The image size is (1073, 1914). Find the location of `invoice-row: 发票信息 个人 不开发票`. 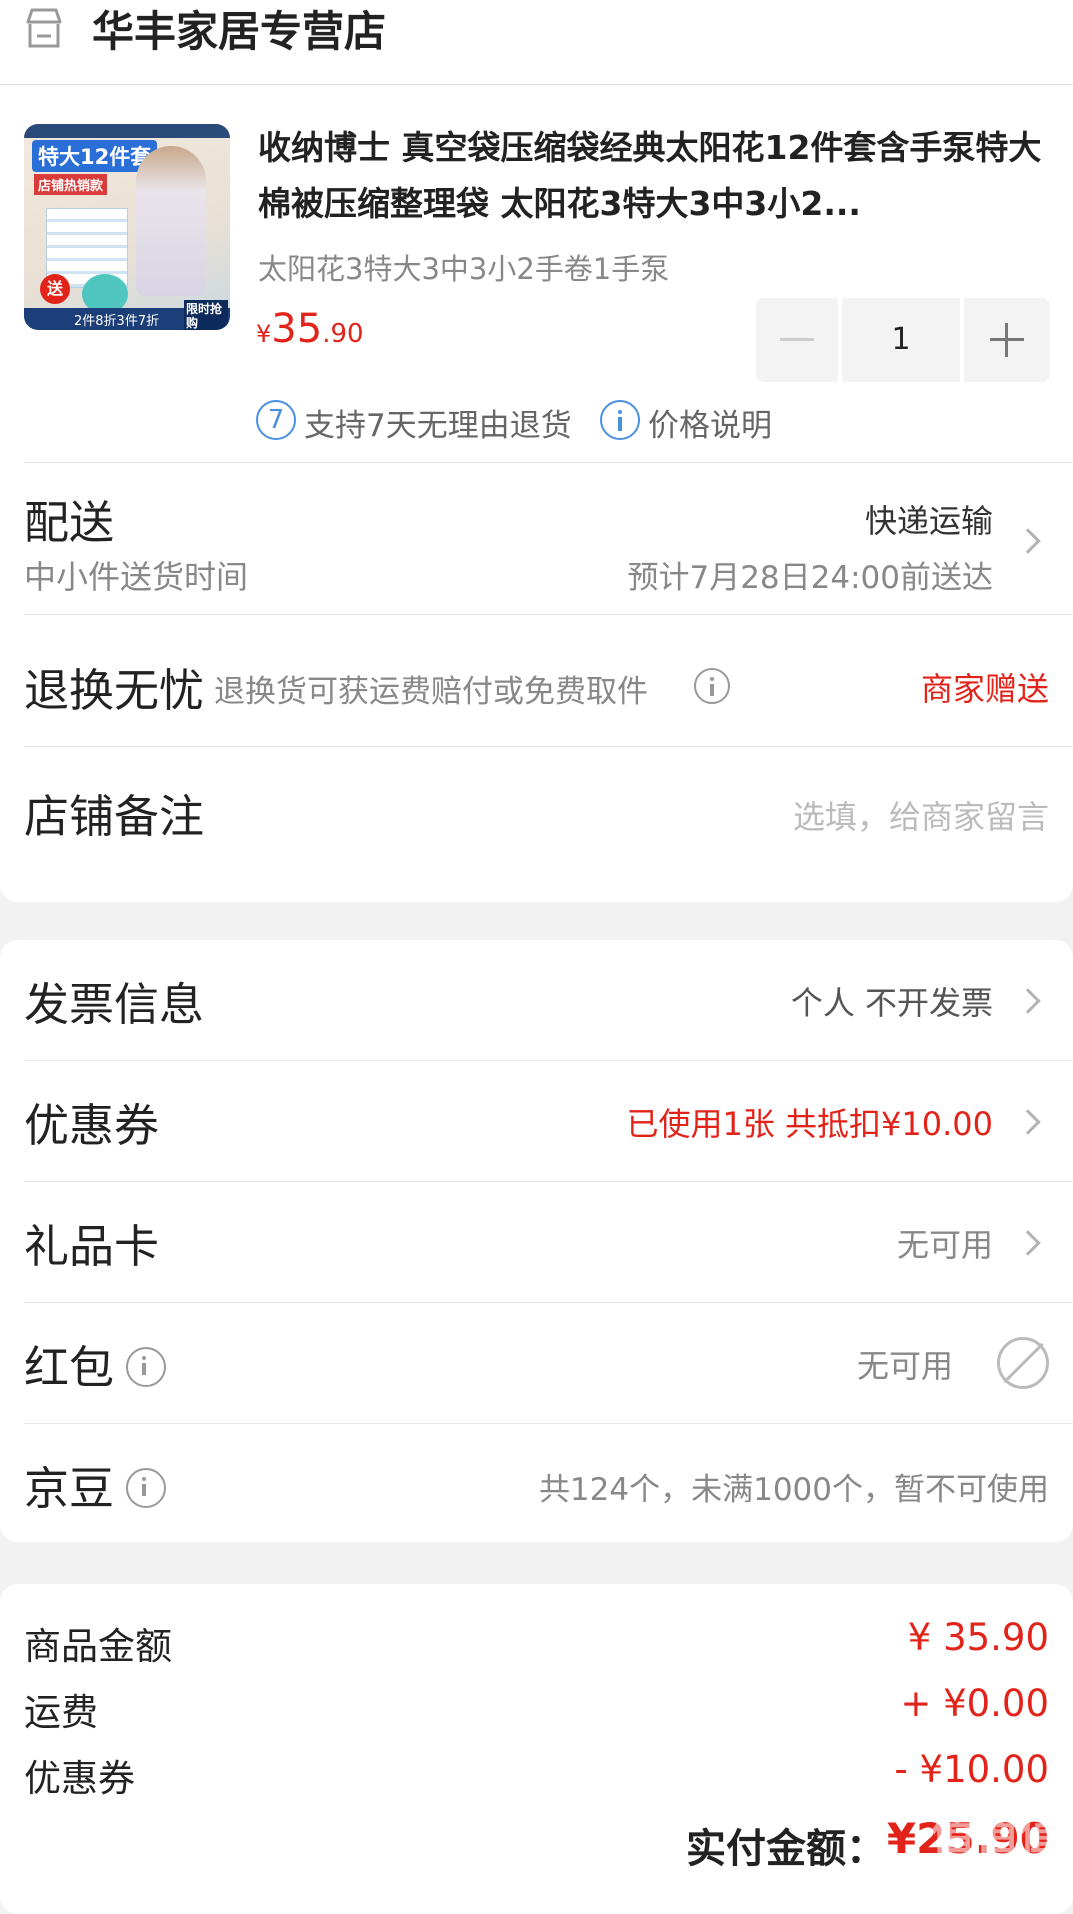

invoice-row: 发票信息 个人 不开发票 is located at coordinates (536, 1000).